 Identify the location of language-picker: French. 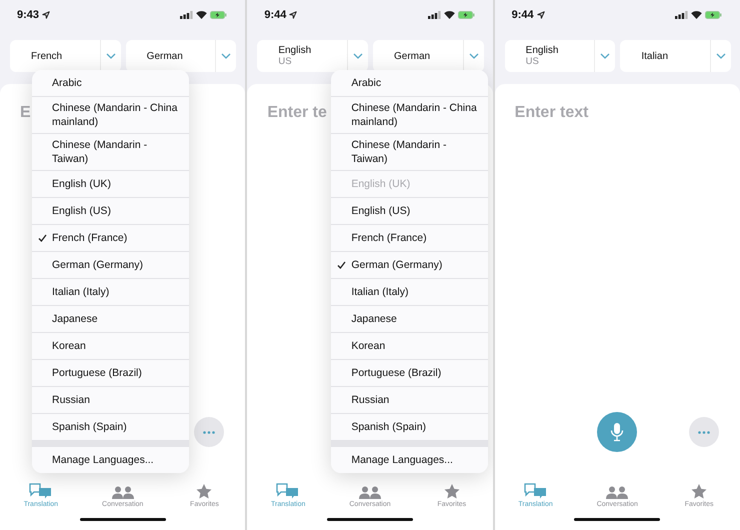
(65, 56).